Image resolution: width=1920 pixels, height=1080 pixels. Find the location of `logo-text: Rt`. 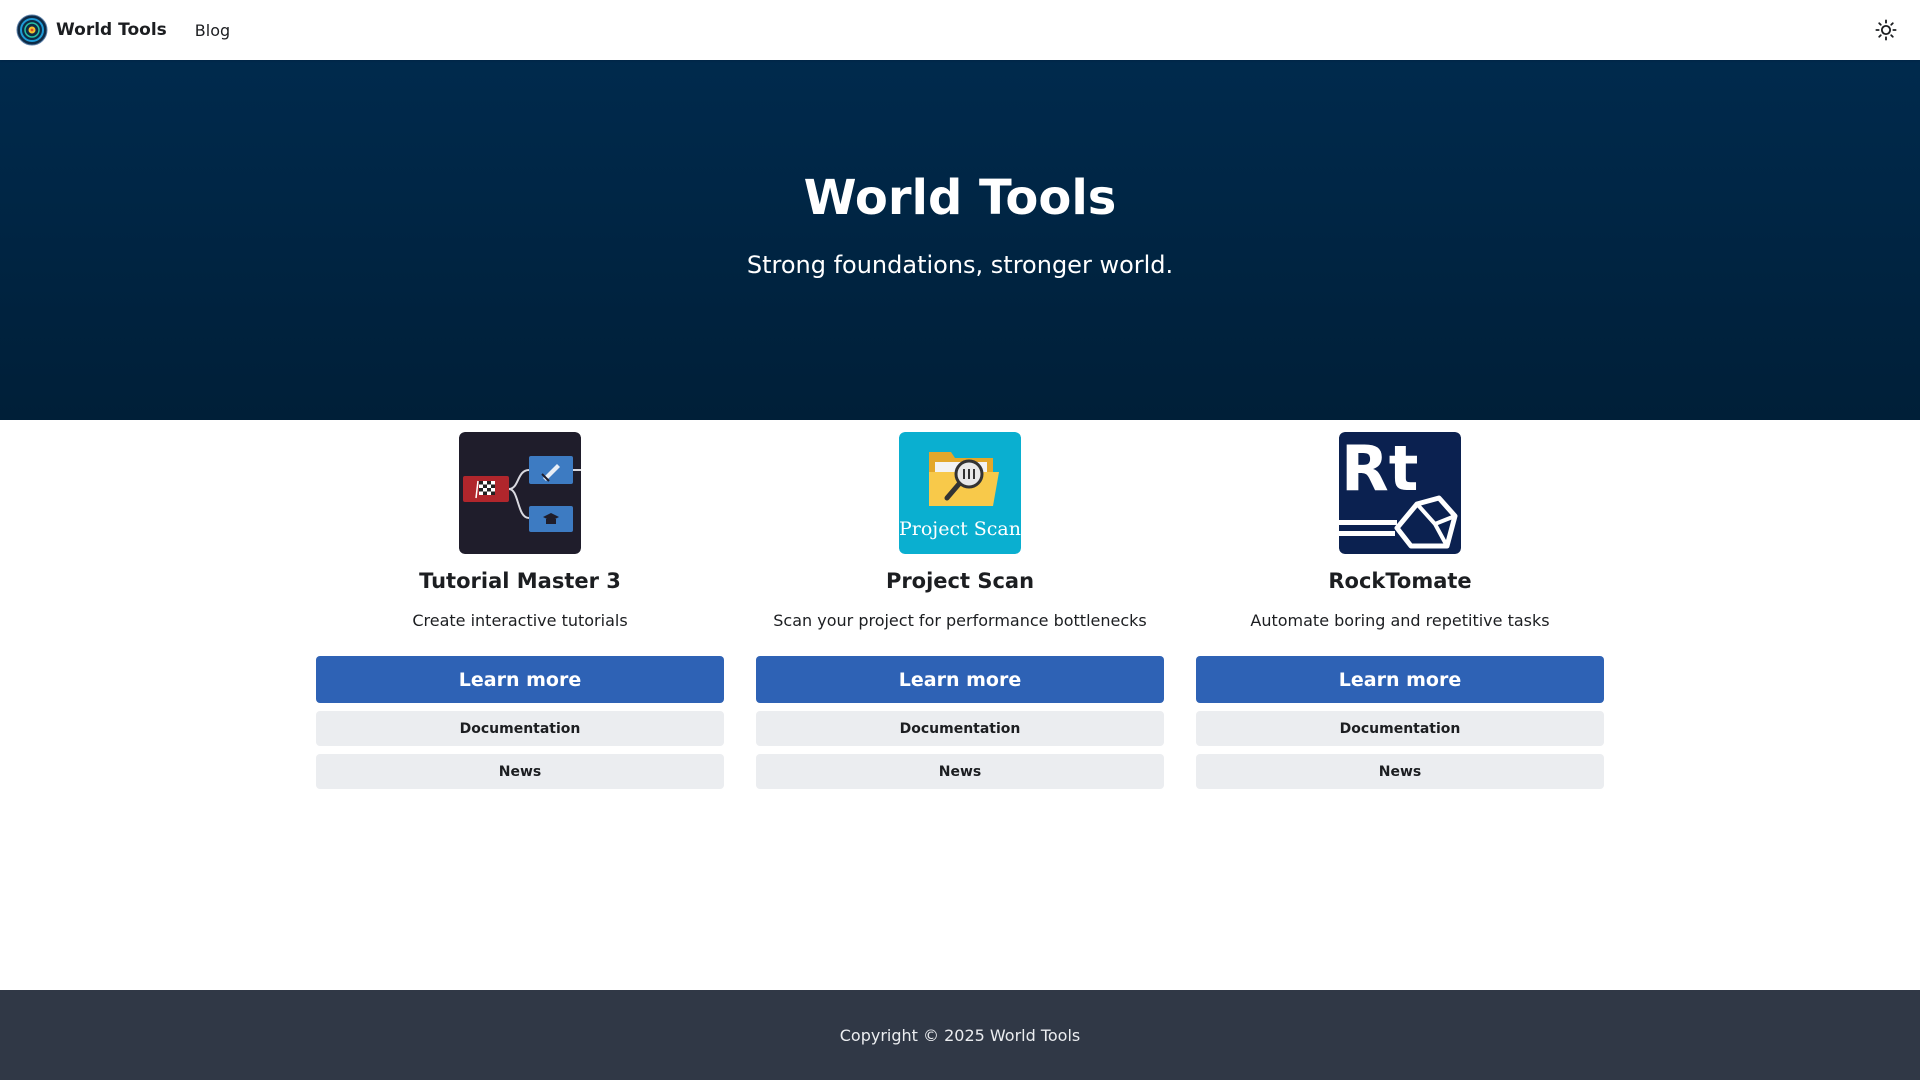

logo-text: Rt is located at coordinates (1379, 468).